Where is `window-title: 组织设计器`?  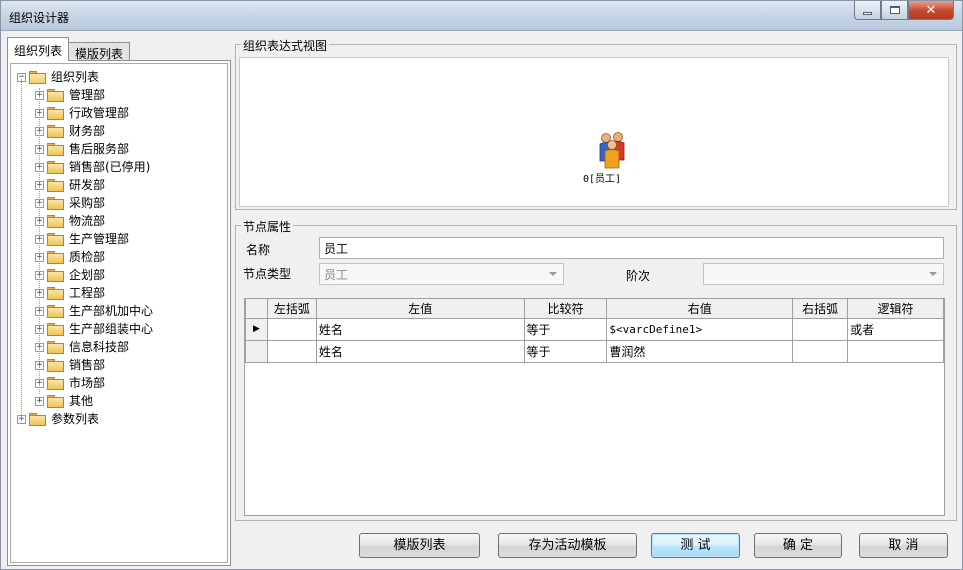
window-title: 组织设计器 is located at coordinates (39, 18).